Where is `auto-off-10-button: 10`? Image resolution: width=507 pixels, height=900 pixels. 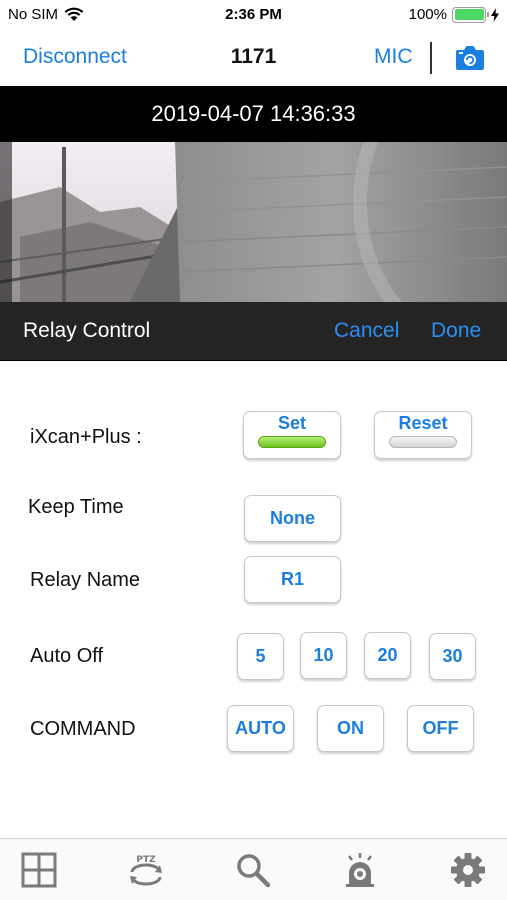
auto-off-10-button: 10 is located at coordinates (323, 655).